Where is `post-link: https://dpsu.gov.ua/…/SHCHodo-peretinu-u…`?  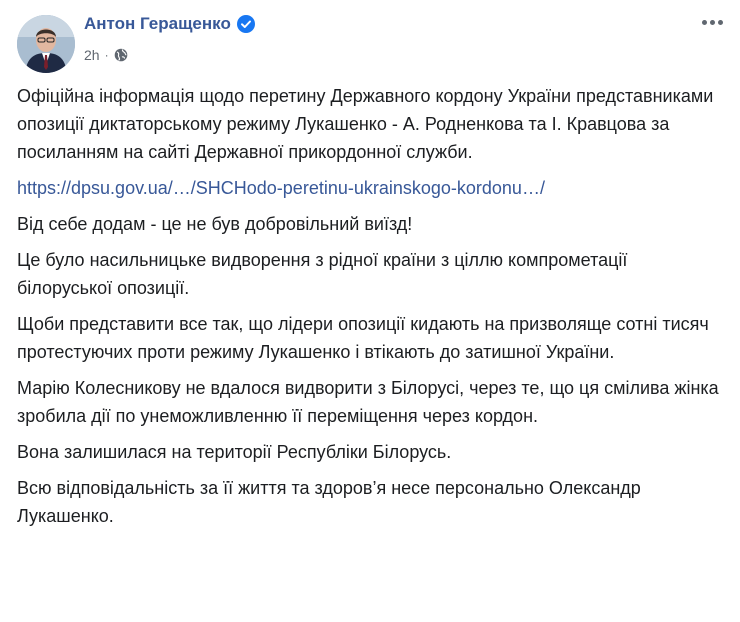
post-link: https://dpsu.gov.ua/…/SHCHodo-peretinu-u… is located at coordinates (281, 188).